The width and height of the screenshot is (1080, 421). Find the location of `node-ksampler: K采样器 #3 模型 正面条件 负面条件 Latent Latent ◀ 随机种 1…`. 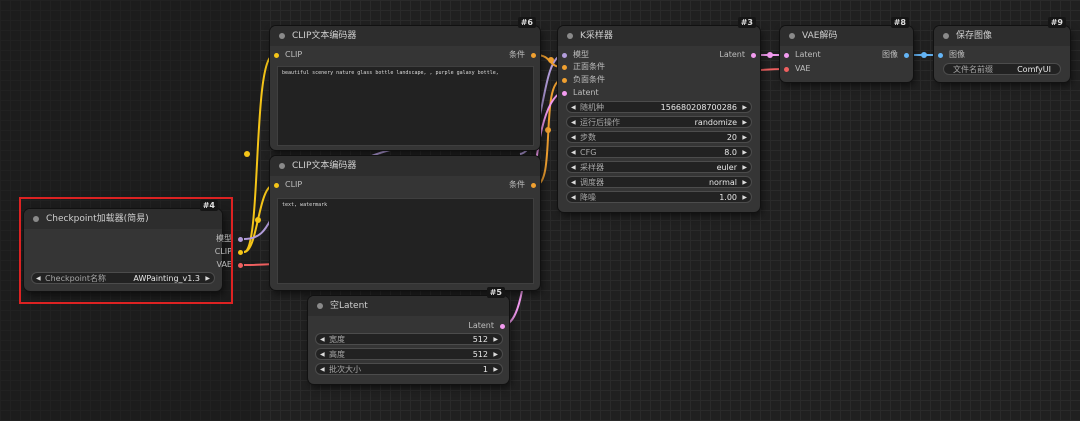

node-ksampler: K采样器 #3 模型 正面条件 负面条件 Latent Latent ◀ 随机种 1… is located at coordinates (659, 114).